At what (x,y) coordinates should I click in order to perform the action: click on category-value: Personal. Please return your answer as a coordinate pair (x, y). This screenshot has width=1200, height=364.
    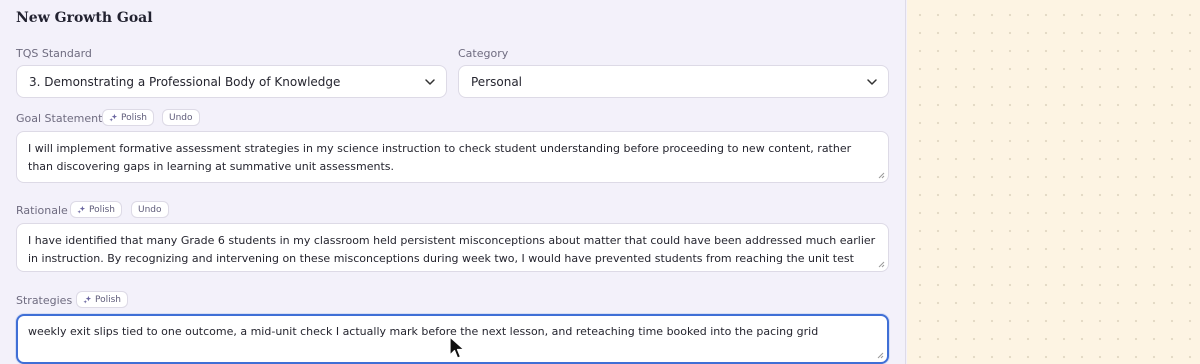
    Looking at the image, I should click on (497, 81).